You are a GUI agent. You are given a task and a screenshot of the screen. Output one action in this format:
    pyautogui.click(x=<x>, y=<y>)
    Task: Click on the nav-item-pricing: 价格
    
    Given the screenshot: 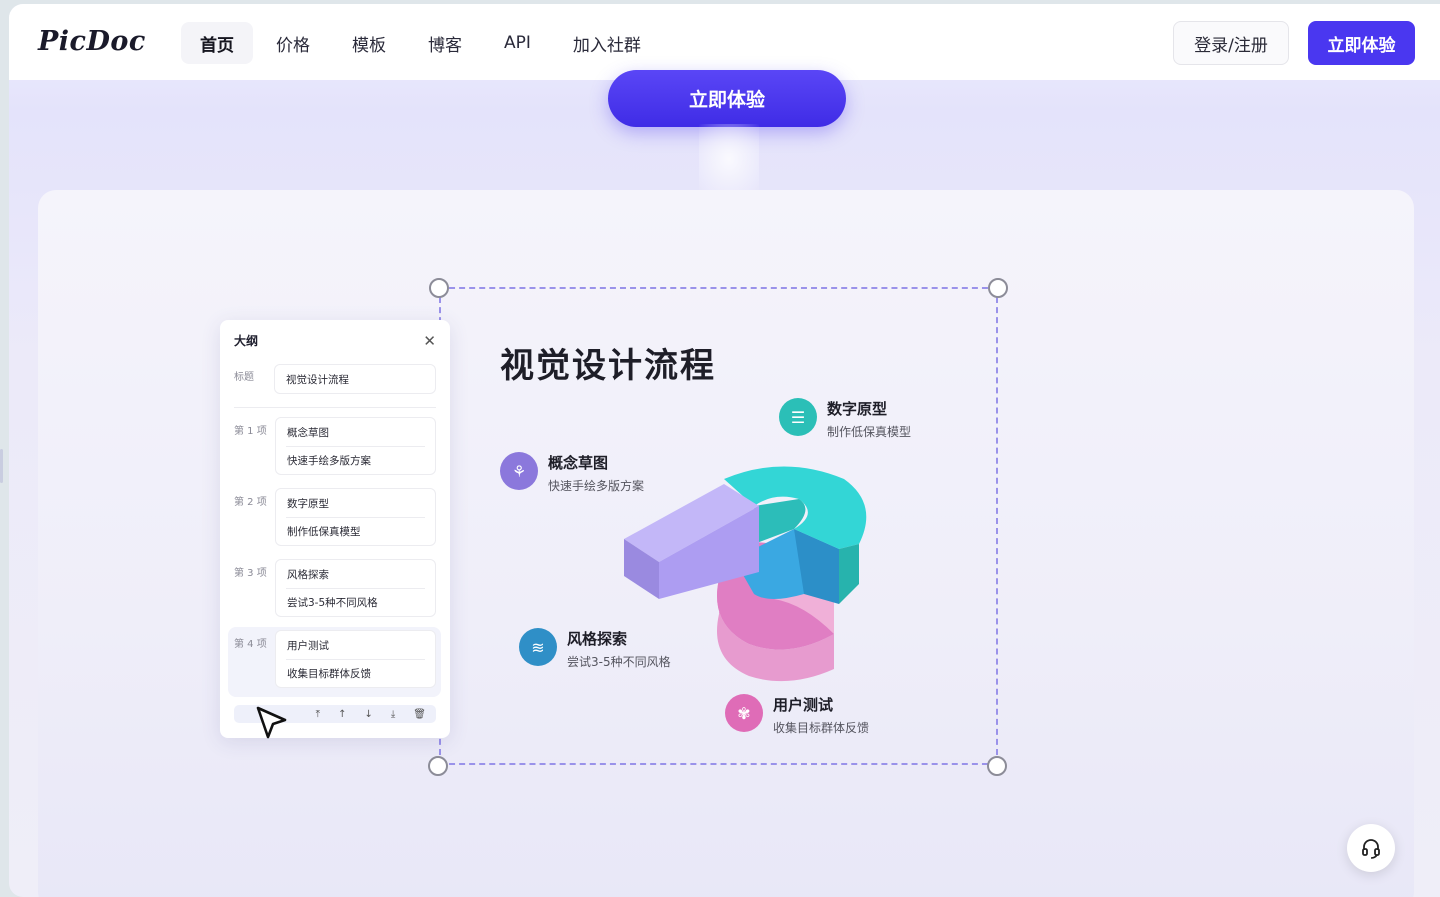 What is the action you would take?
    pyautogui.click(x=293, y=43)
    